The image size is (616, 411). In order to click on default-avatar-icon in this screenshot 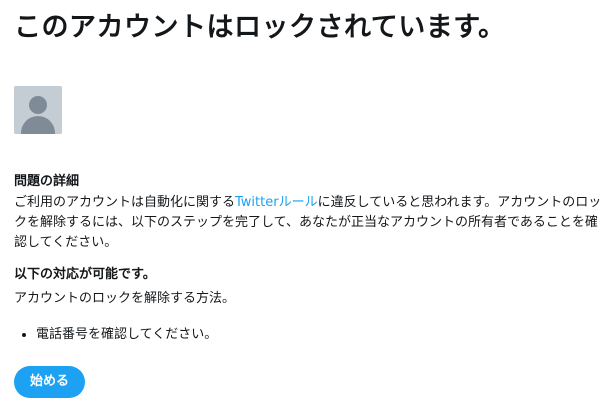, I will do `click(38, 110)`.